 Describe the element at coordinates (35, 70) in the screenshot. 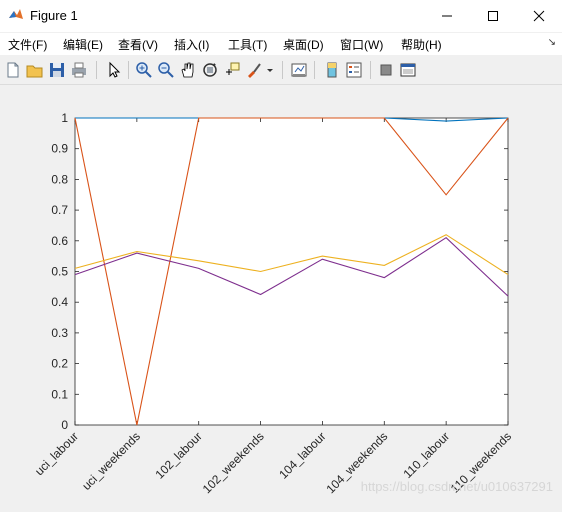

I see `open-icon` at that location.